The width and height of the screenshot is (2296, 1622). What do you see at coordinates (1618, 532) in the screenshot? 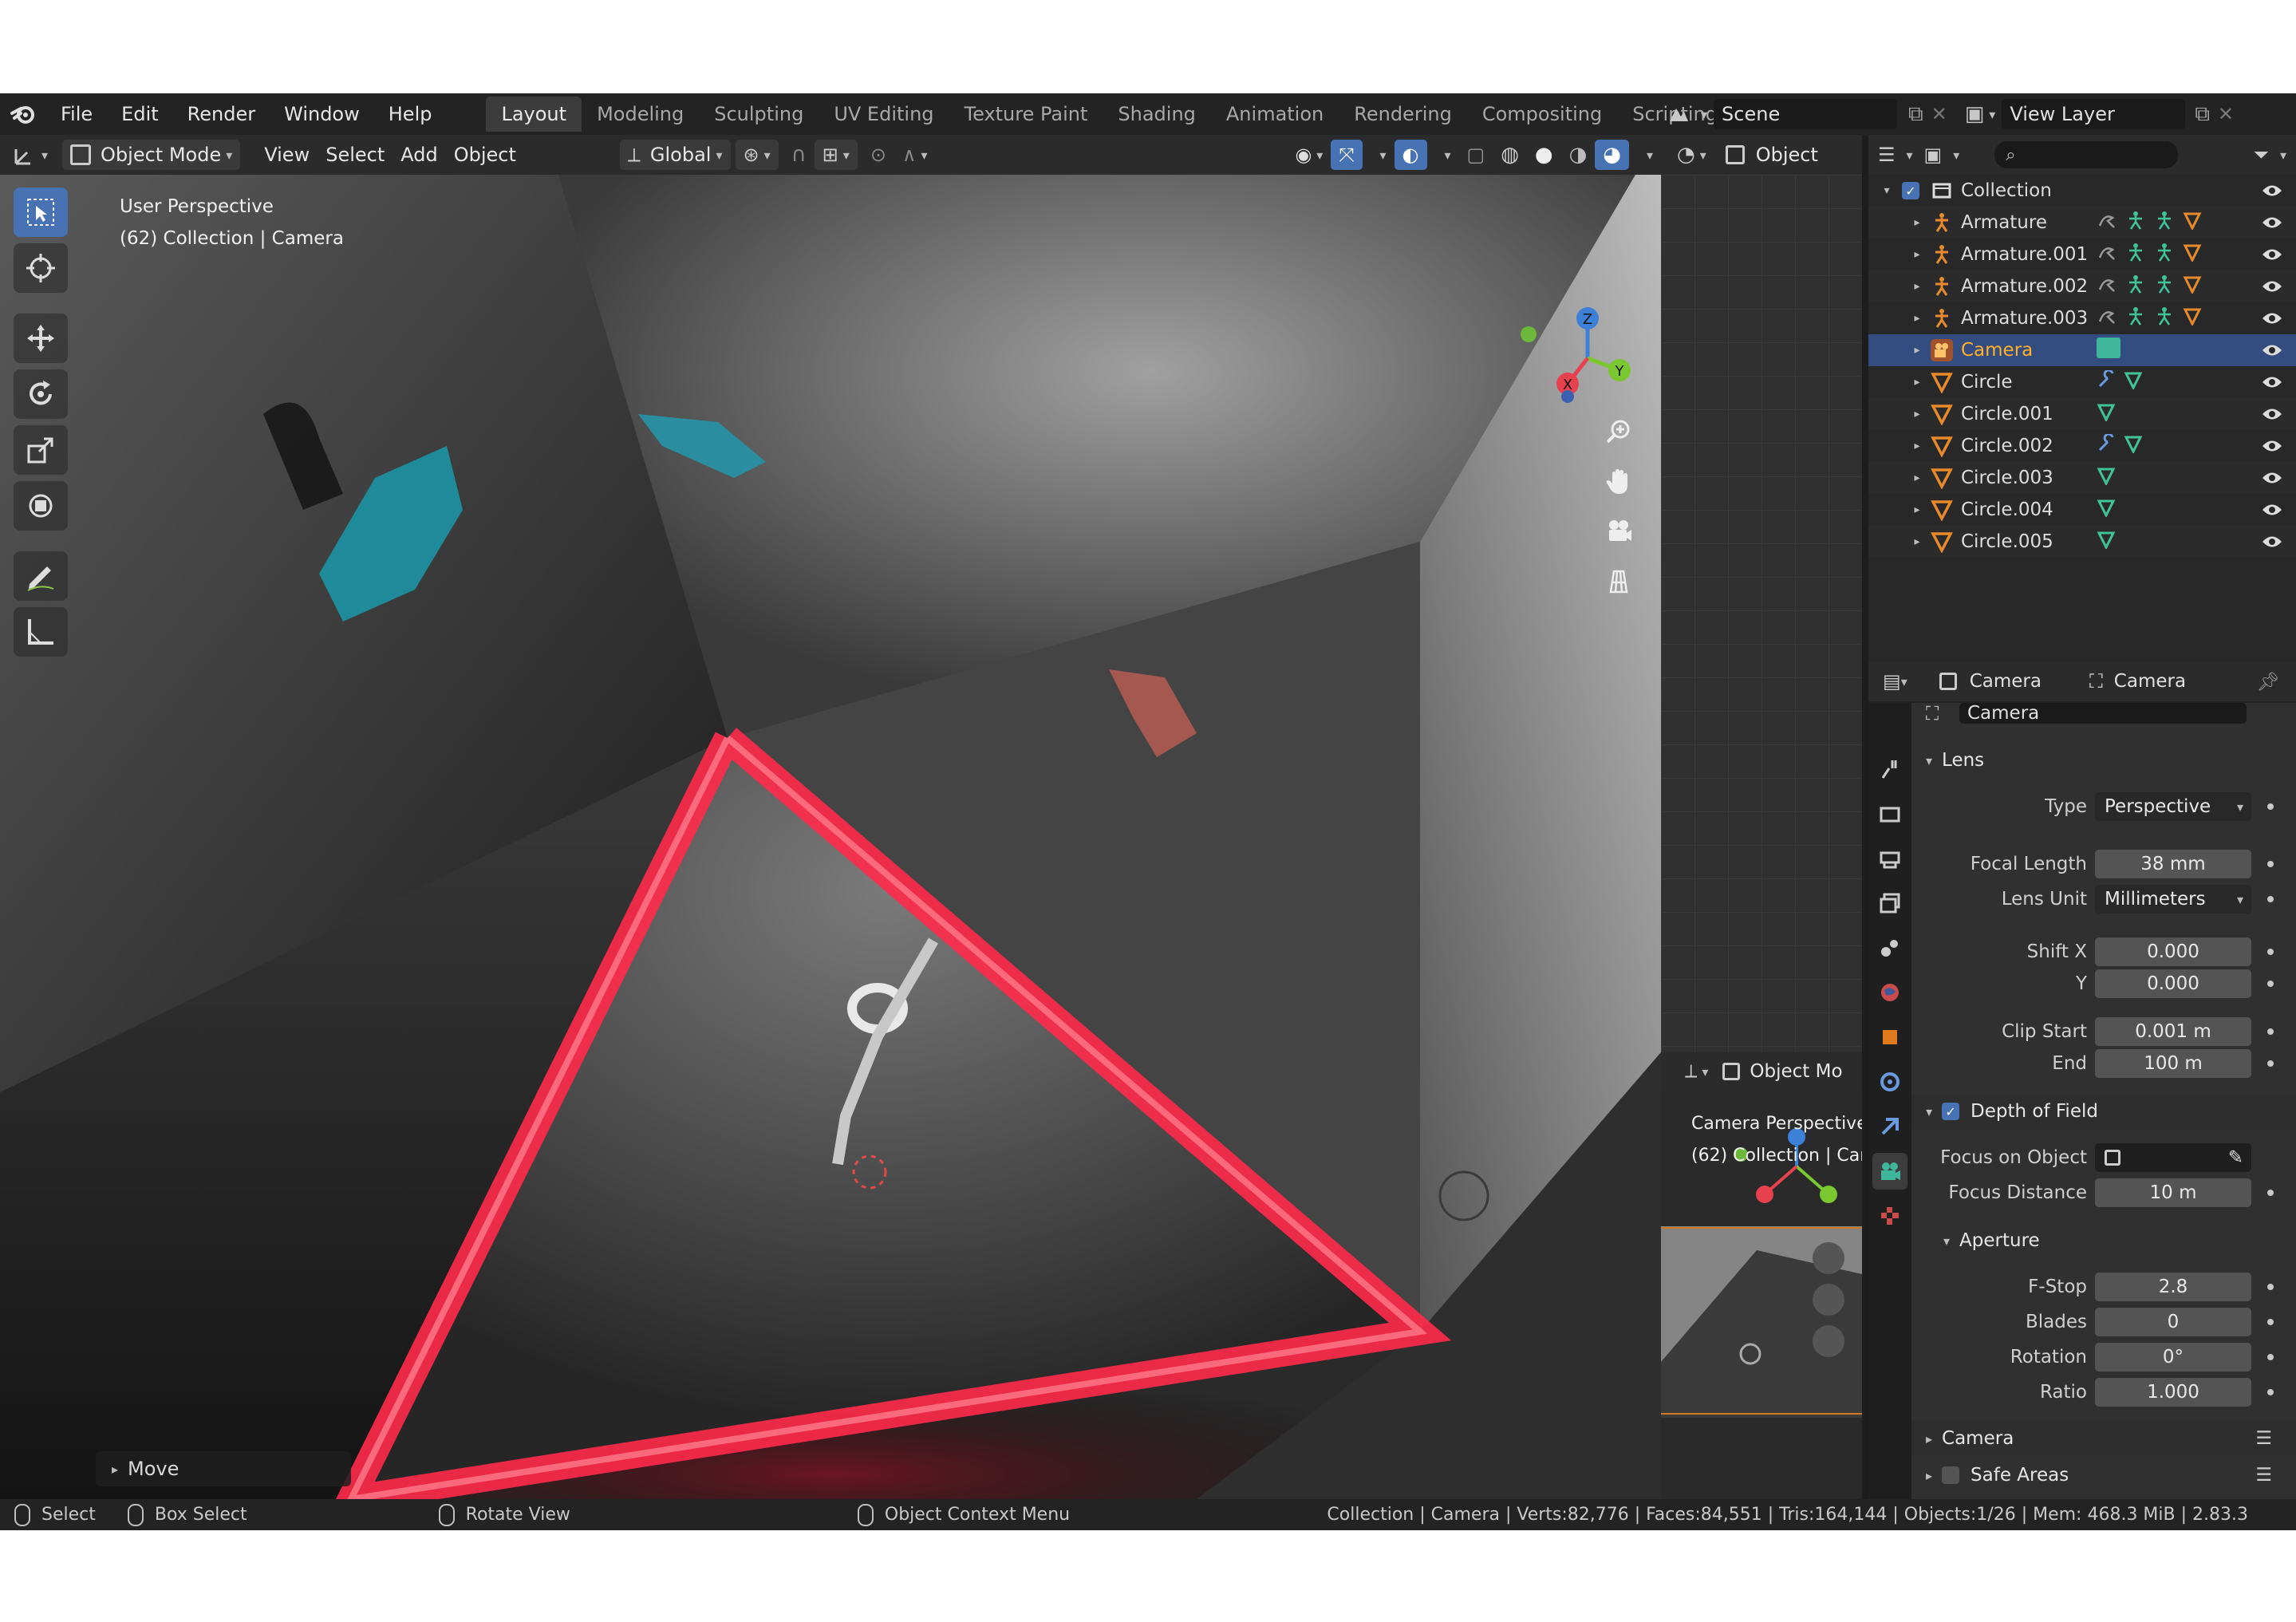
I see `camera-view-button` at bounding box center [1618, 532].